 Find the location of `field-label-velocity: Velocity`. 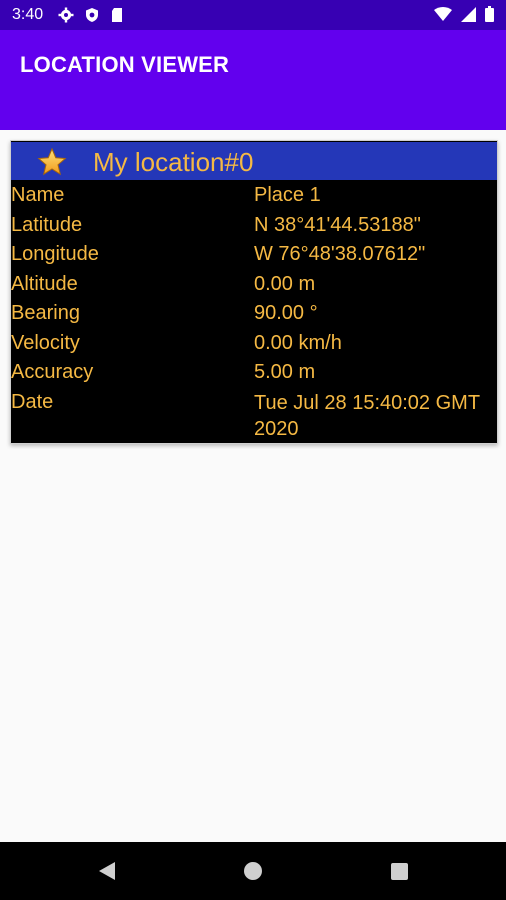

field-label-velocity: Velocity is located at coordinates (45, 343).